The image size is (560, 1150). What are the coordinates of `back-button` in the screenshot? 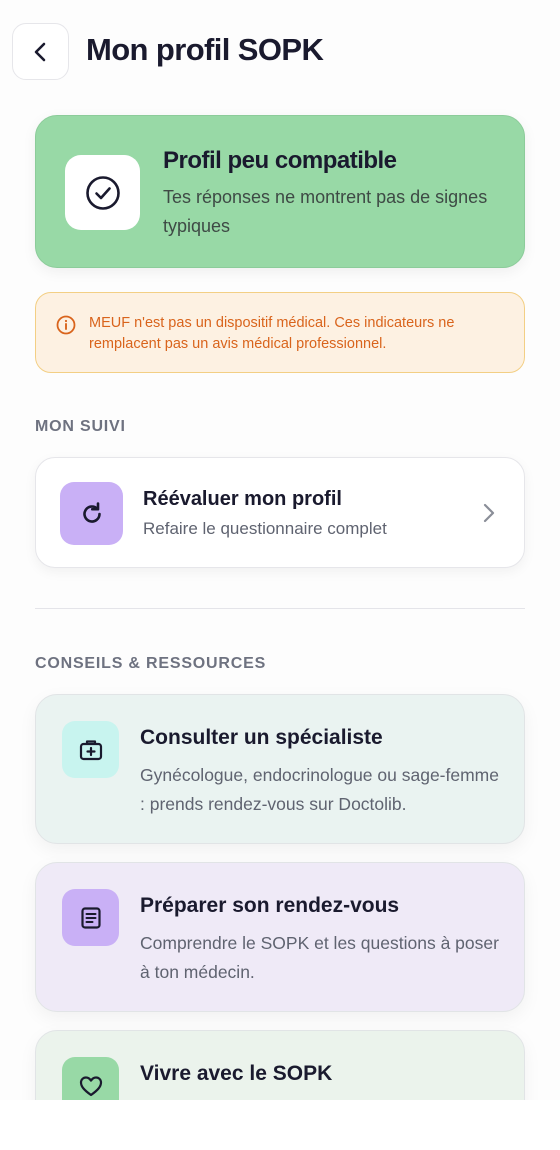 It's located at (40, 51).